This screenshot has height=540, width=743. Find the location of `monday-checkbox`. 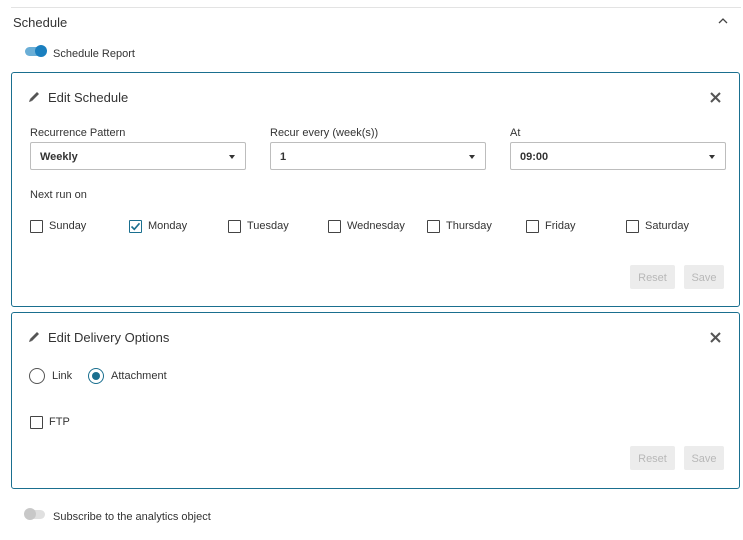

monday-checkbox is located at coordinates (135, 226).